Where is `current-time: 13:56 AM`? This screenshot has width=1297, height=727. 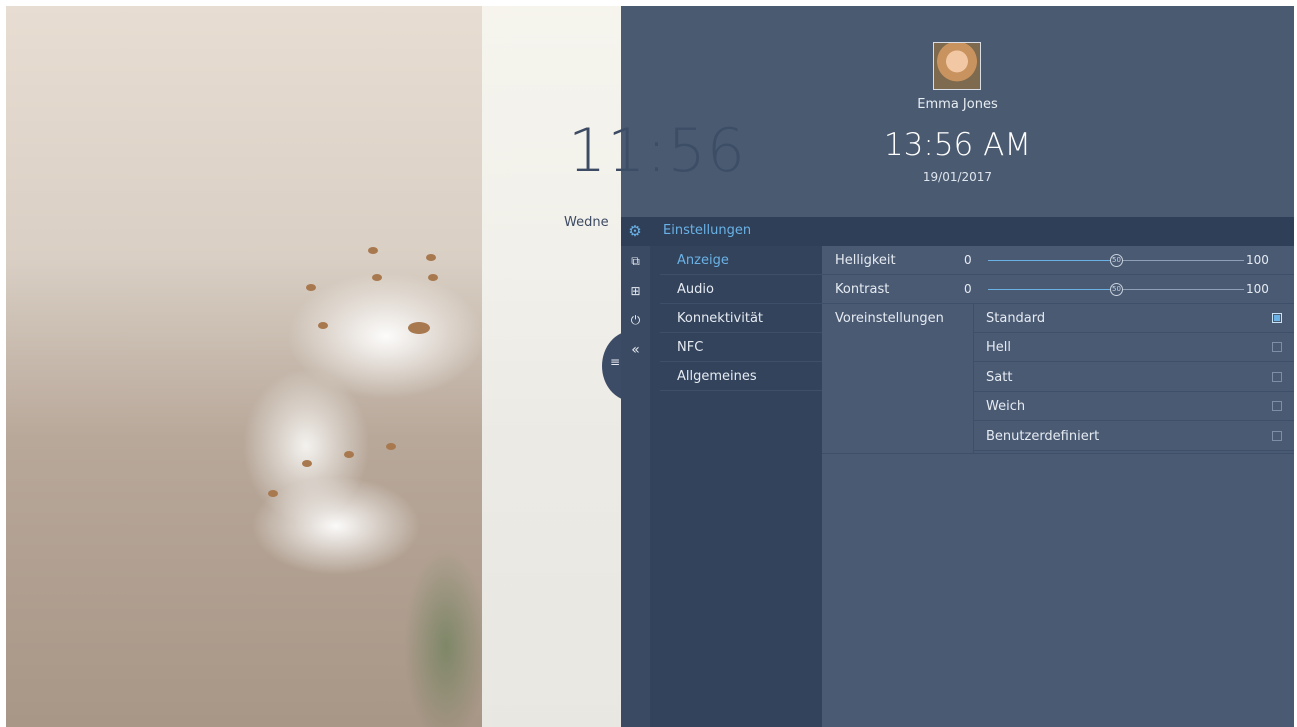
current-time: 13:56 AM is located at coordinates (957, 145).